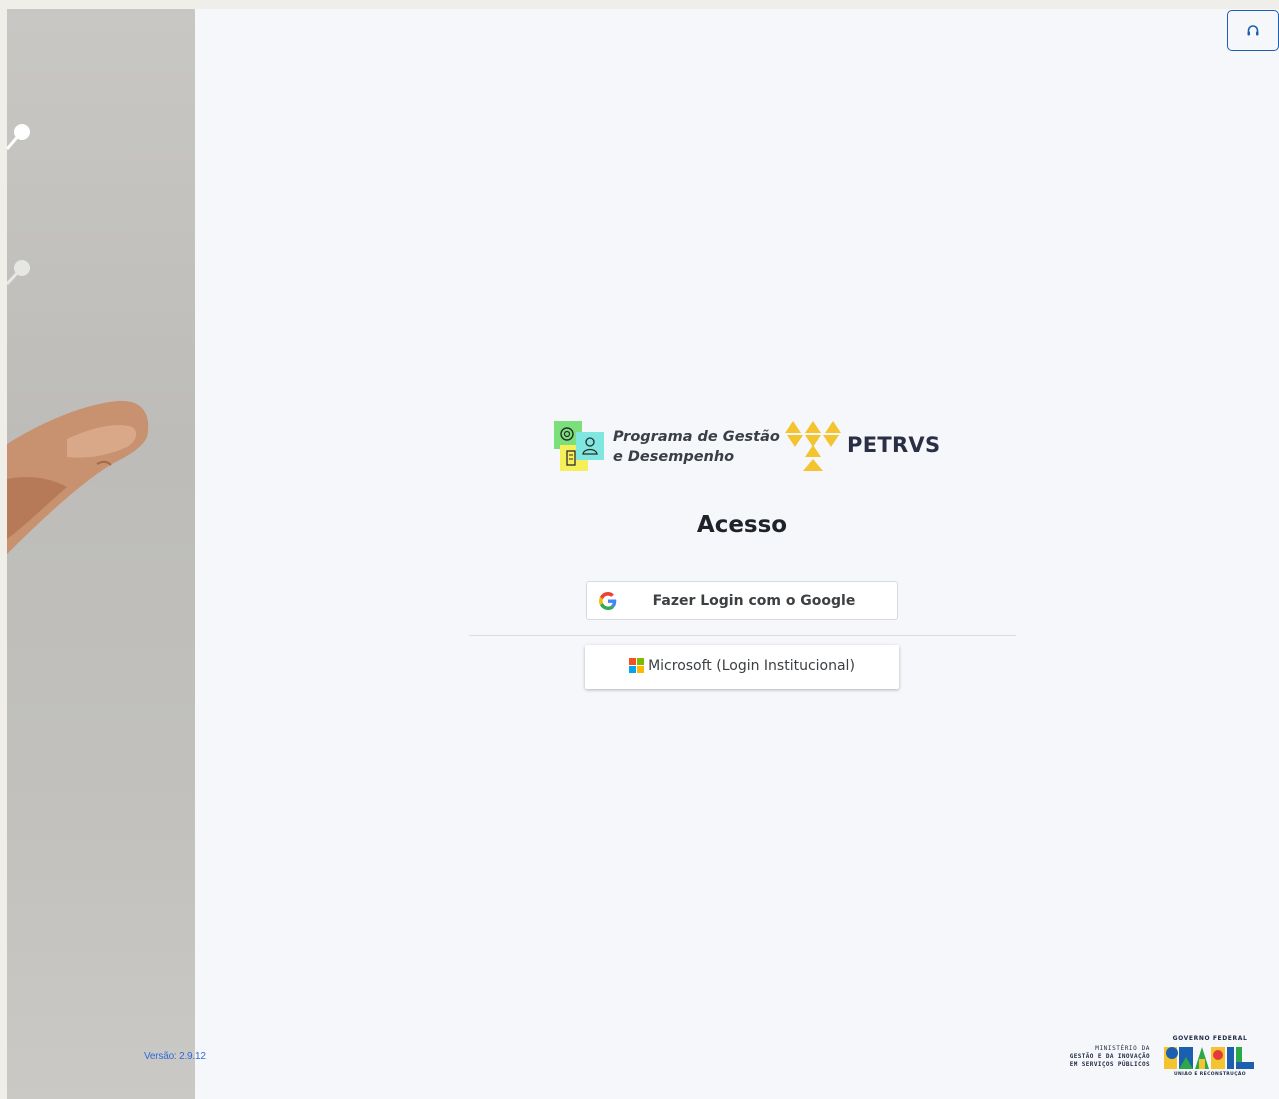 This screenshot has height=1099, width=1279. I want to click on gov-slogan: UNIÃO E RECONSTRUÇÃO, so click(1210, 1074).